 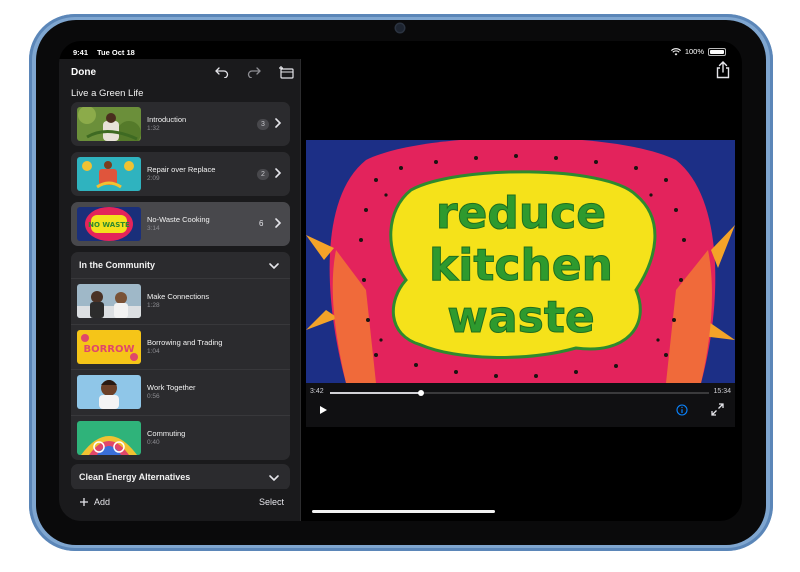 I want to click on section-header: Clean Energy Alternatives, so click(x=180, y=477).